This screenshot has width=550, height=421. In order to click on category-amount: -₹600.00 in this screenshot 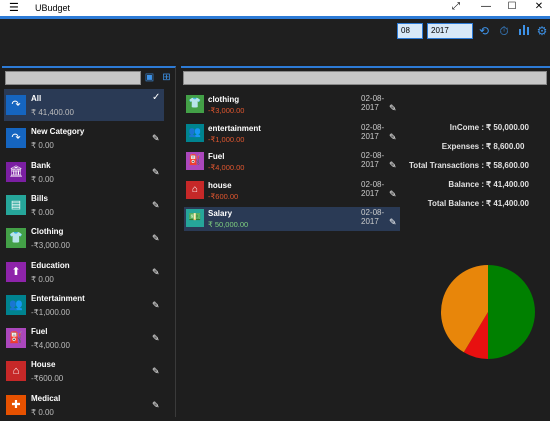, I will do `click(47, 379)`.